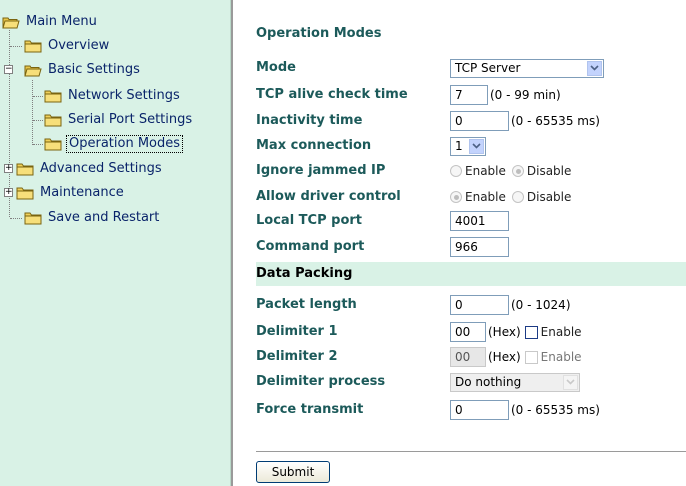  I want to click on inactivity-hint: (0 - 65535 ms), so click(555, 121).